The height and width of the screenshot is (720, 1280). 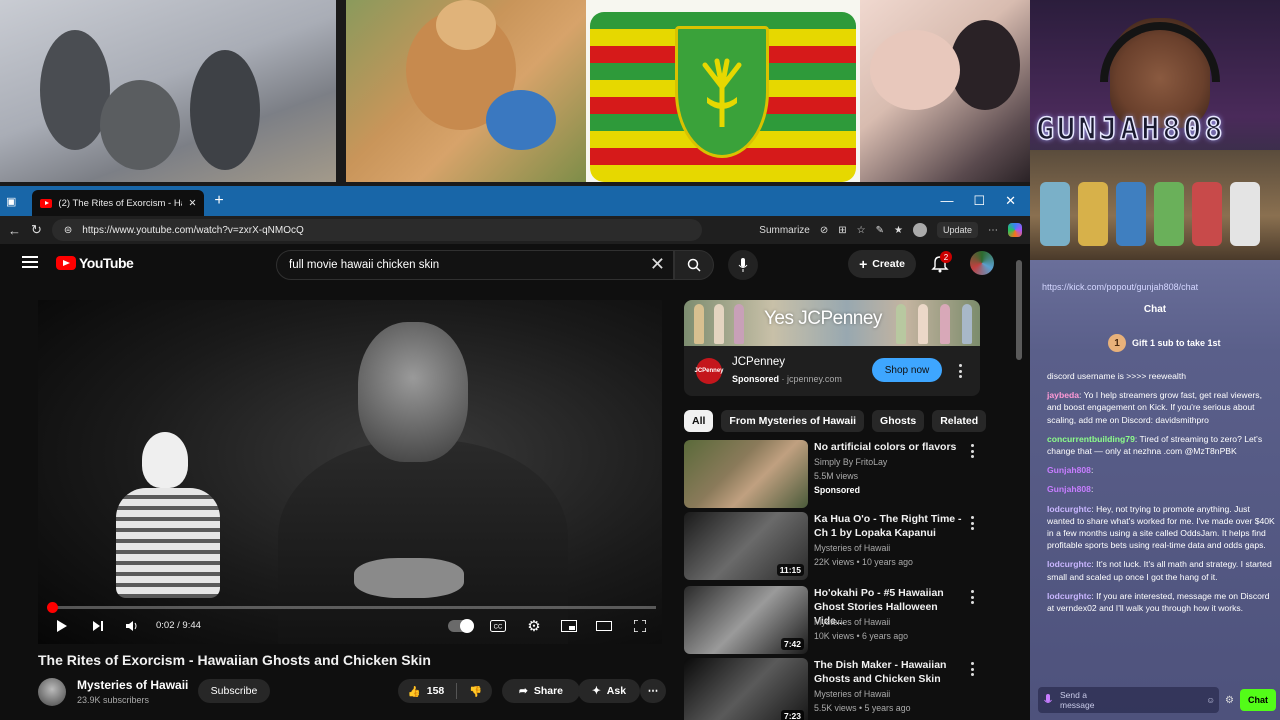 What do you see at coordinates (743, 265) in the screenshot?
I see `voice-search-button` at bounding box center [743, 265].